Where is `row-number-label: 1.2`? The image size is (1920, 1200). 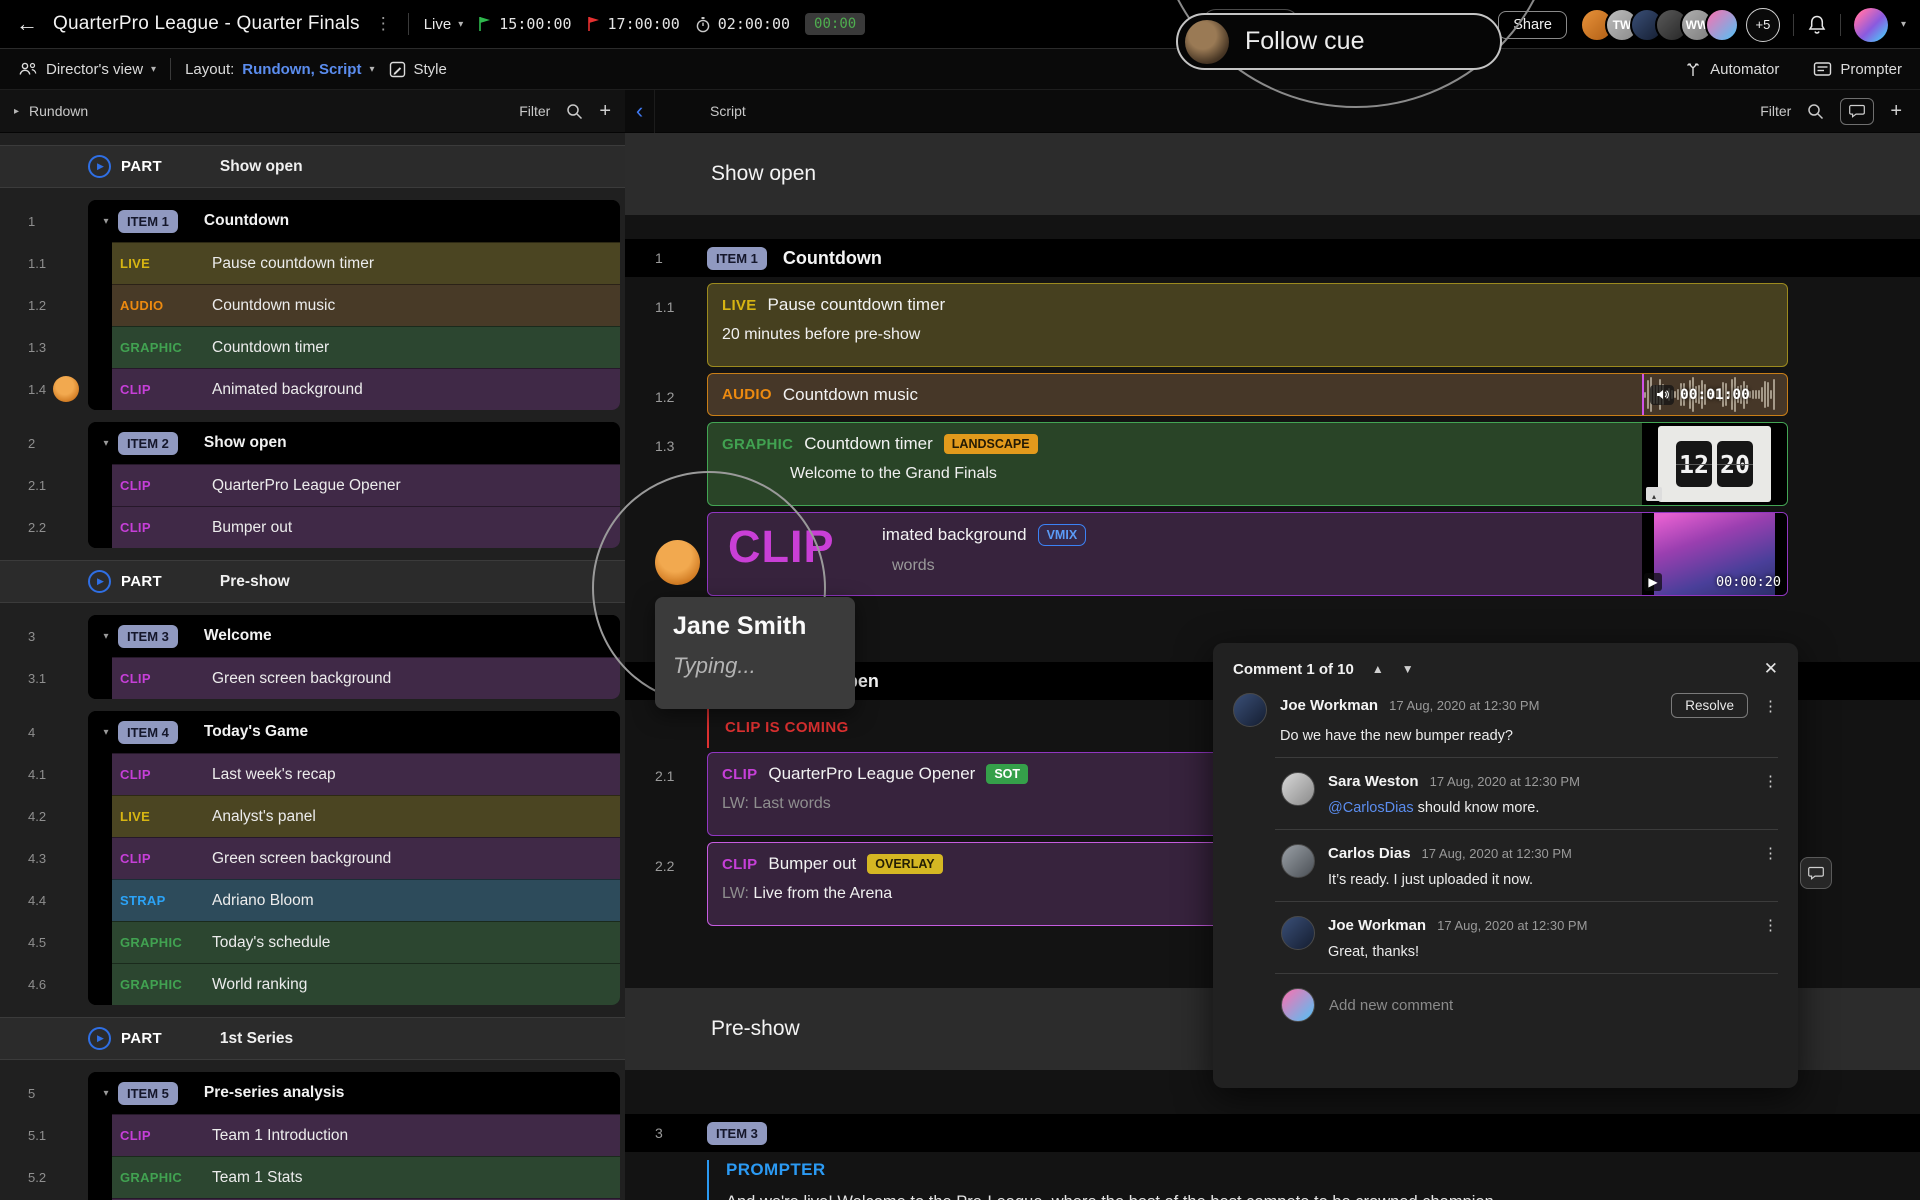 row-number-label: 1.2 is located at coordinates (665, 397).